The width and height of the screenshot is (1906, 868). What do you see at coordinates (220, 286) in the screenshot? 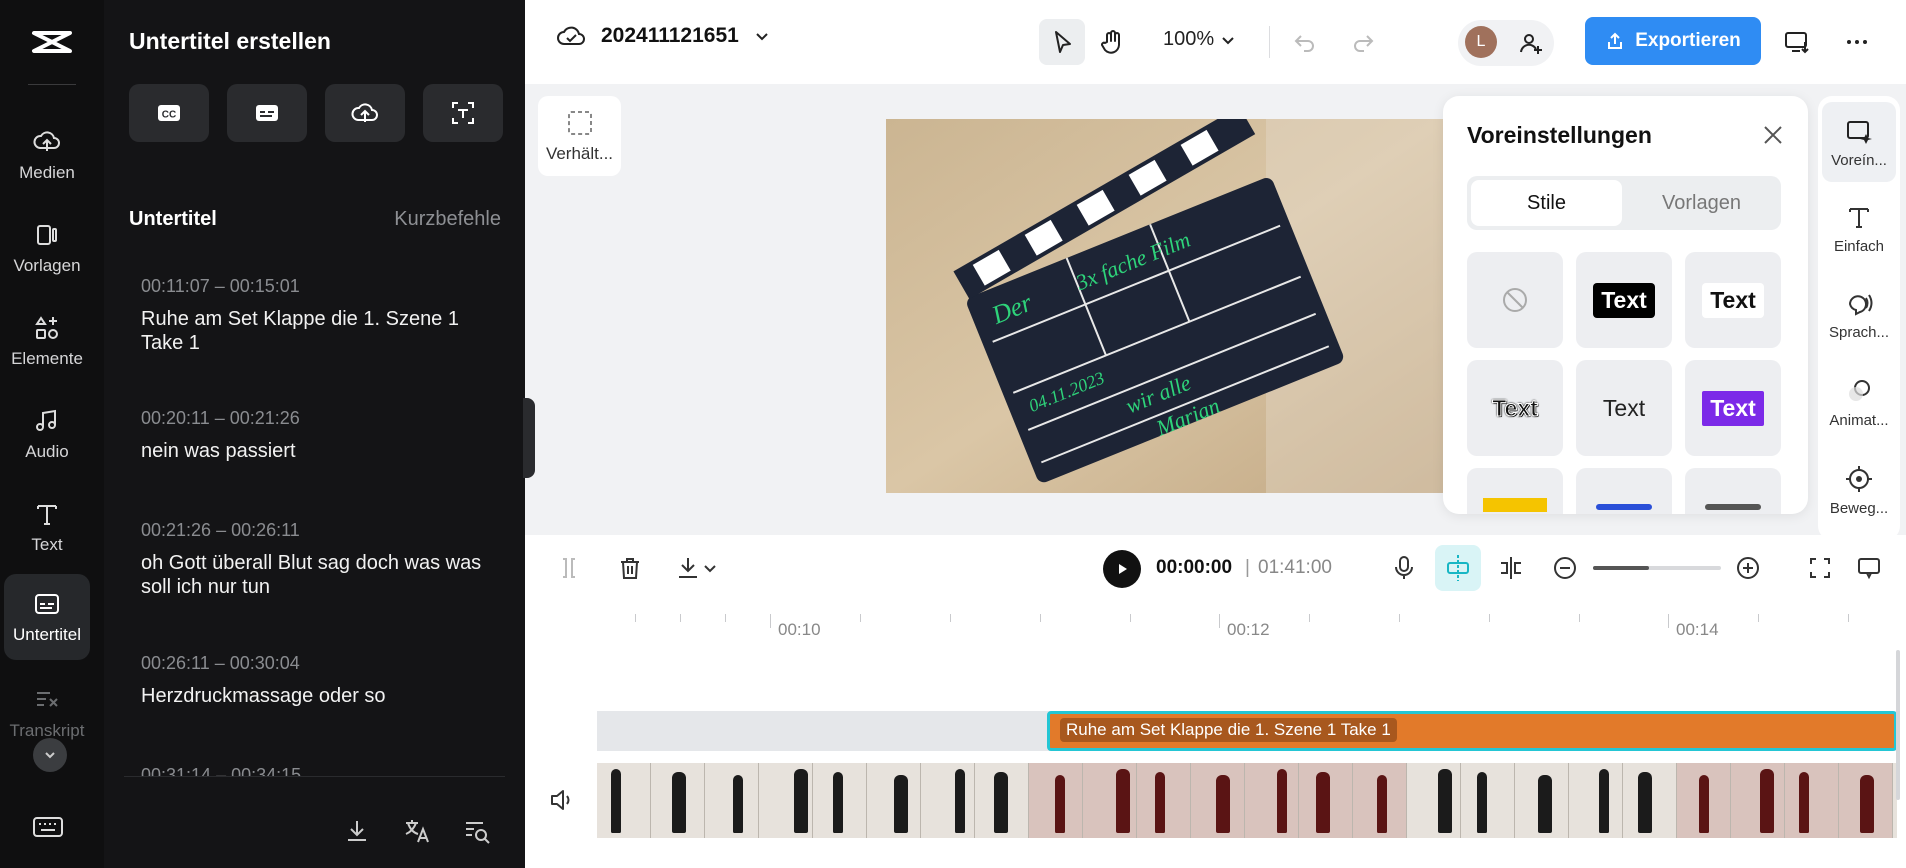
I see `subtitle-time: 00:11:07 – 00:15:01` at bounding box center [220, 286].